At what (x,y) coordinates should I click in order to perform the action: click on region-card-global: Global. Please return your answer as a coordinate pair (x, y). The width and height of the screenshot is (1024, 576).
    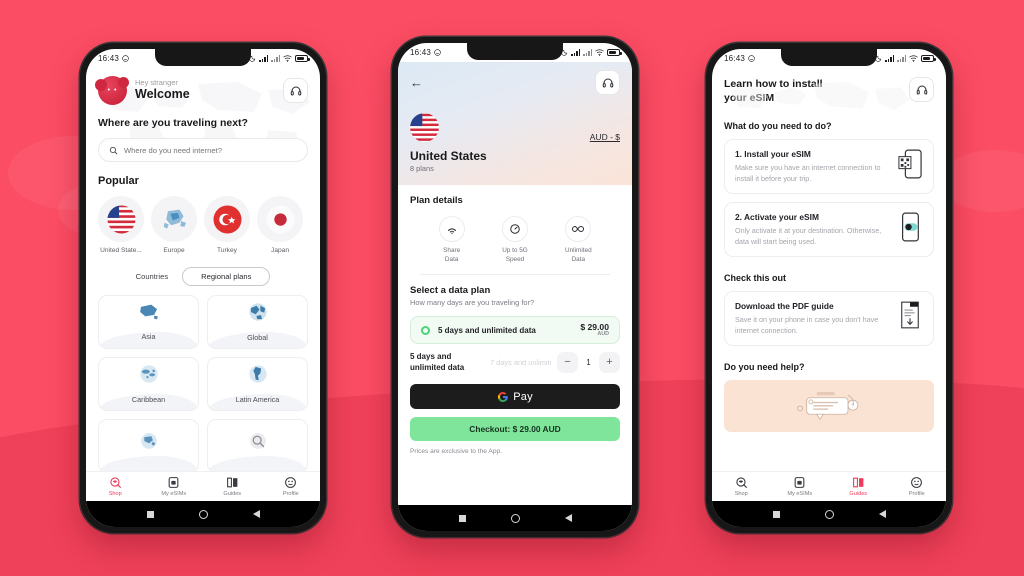
    Looking at the image, I should click on (257, 321).